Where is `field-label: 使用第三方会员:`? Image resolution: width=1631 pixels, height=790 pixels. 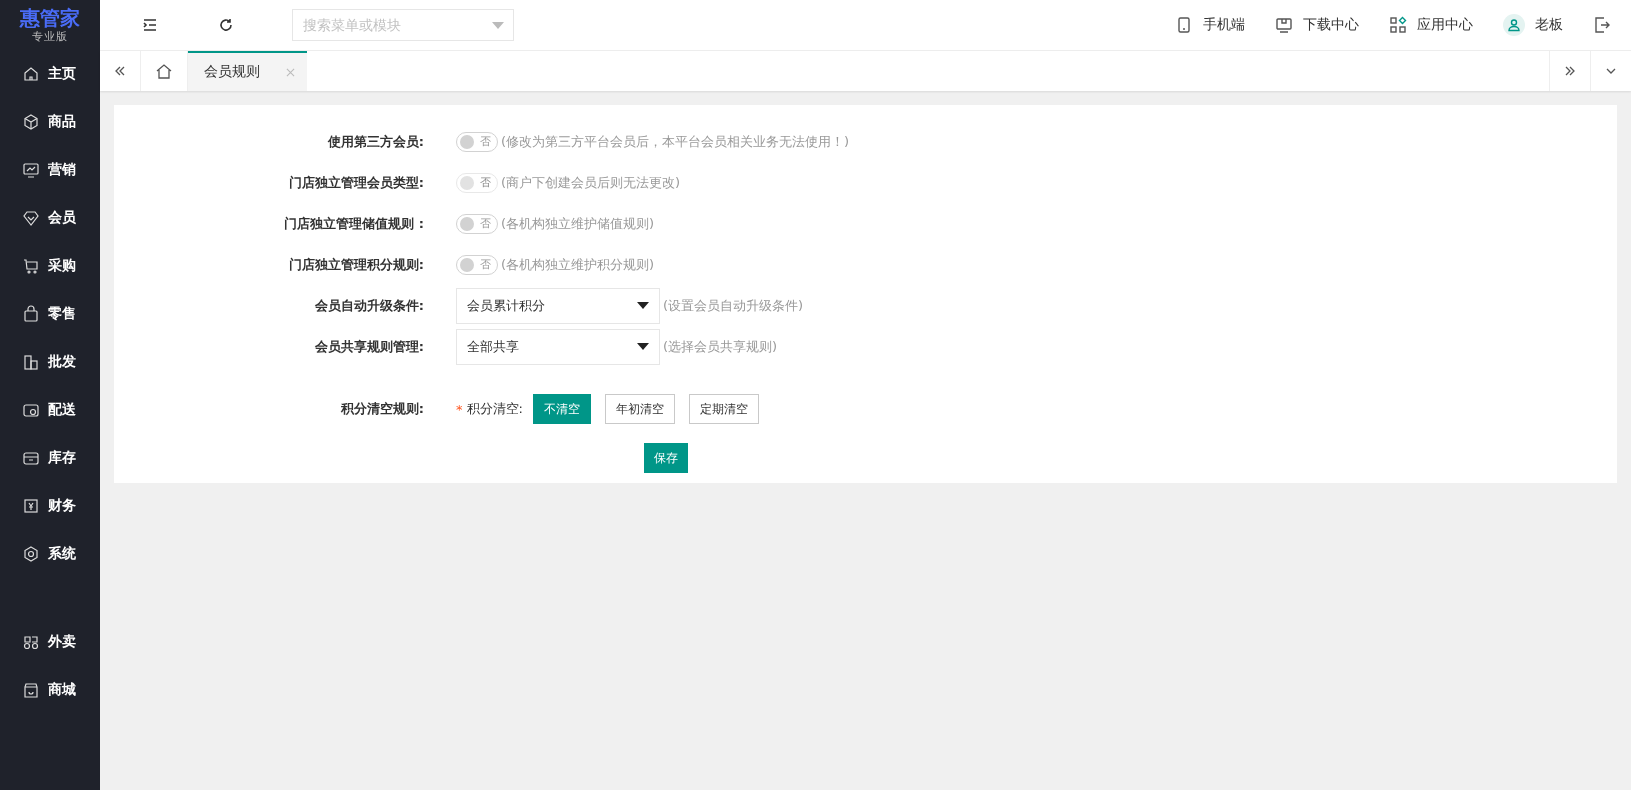 field-label: 使用第三方会员: is located at coordinates (375, 141).